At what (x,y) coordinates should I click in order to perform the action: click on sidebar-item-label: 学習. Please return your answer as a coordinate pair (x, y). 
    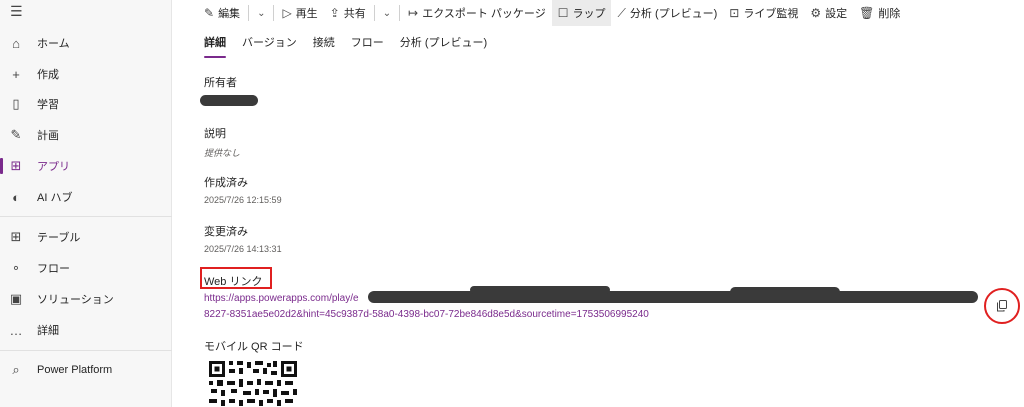
    Looking at the image, I should click on (48, 105).